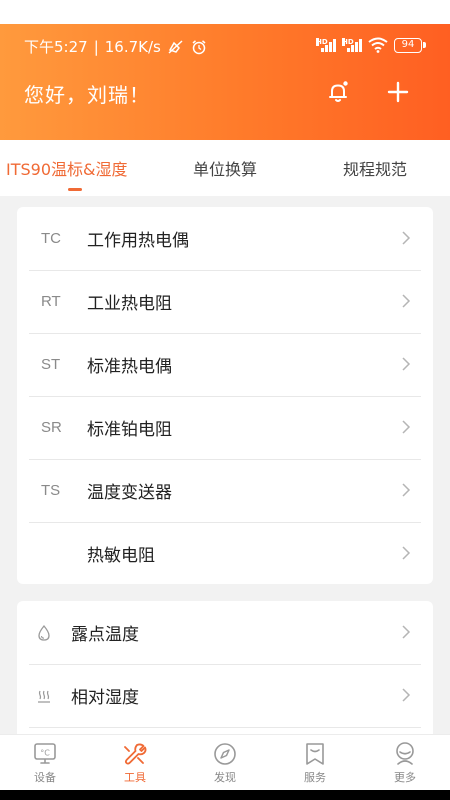 The image size is (450, 800). What do you see at coordinates (175, 46) in the screenshot?
I see `mute-vibrate-icon` at bounding box center [175, 46].